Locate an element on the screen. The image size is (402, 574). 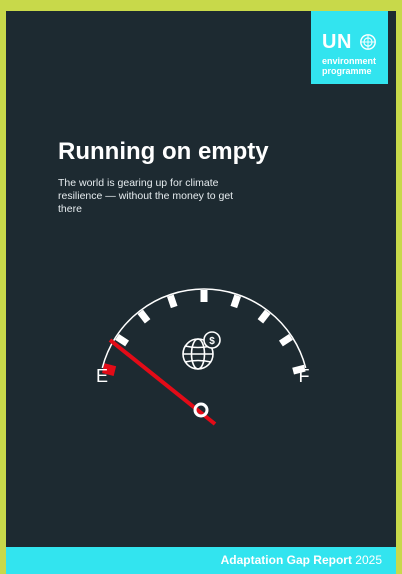
logo-text: environment programme is located at coordinates (349, 66).